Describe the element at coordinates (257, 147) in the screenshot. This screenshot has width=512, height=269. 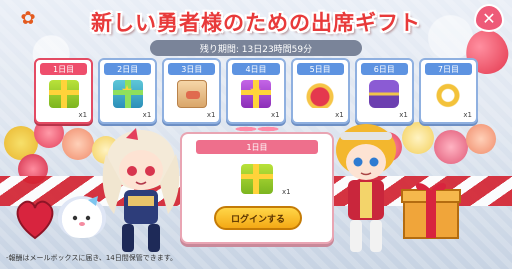
I see `reward-day-label: 1日目` at that location.